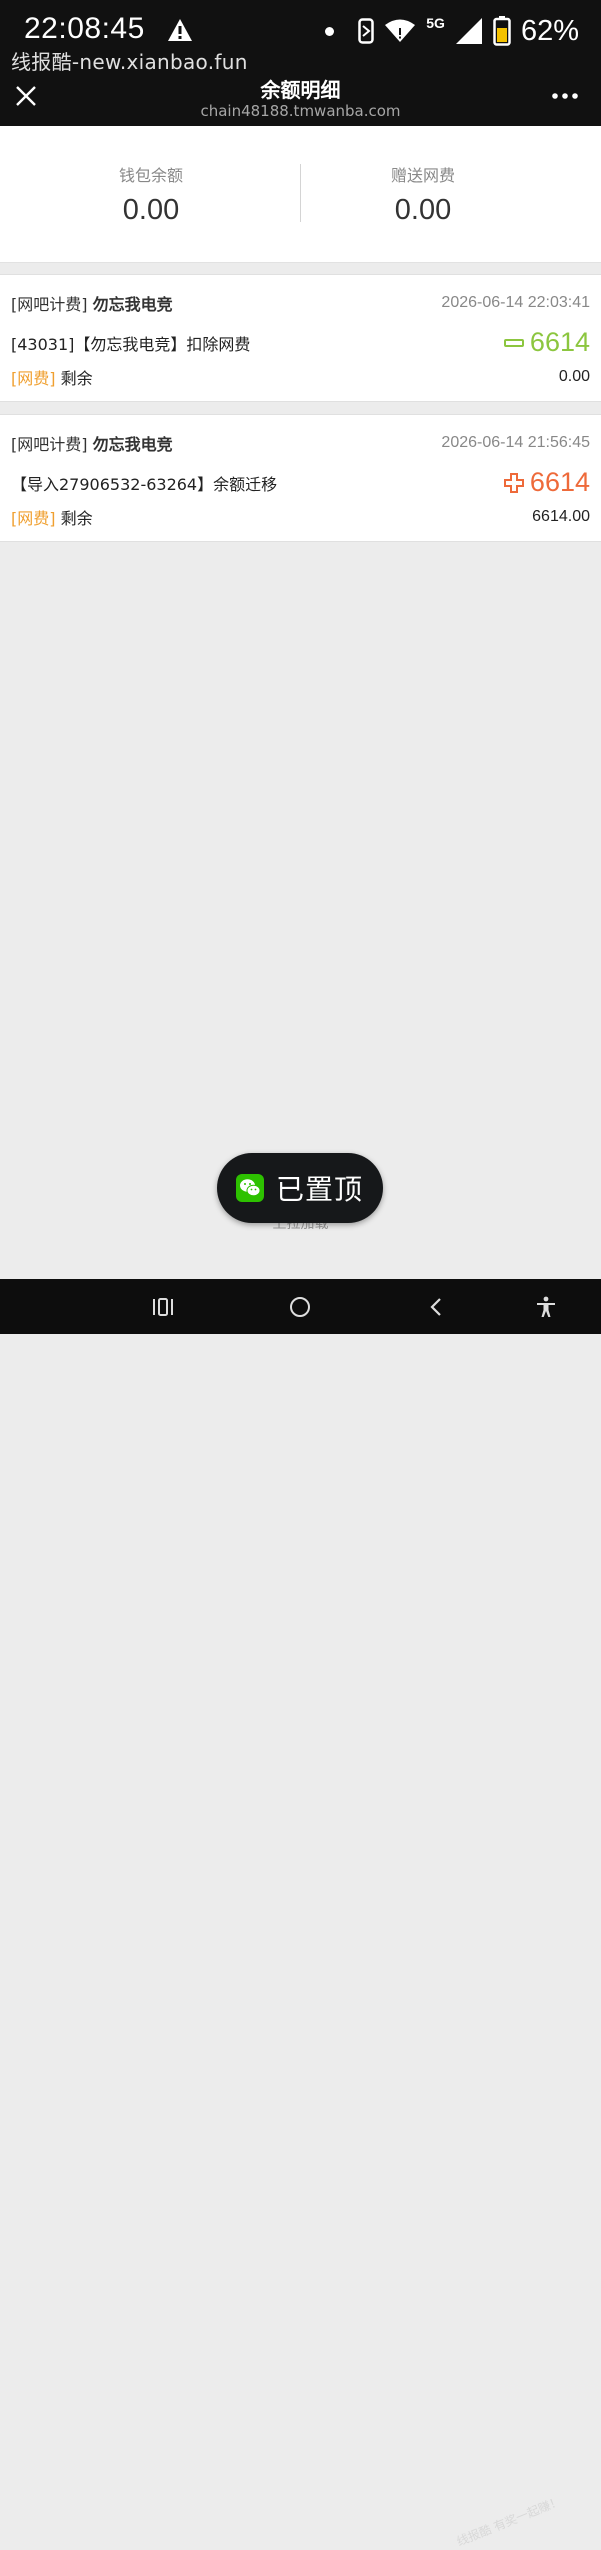  What do you see at coordinates (437, 1307) in the screenshot?
I see `back-icon` at bounding box center [437, 1307].